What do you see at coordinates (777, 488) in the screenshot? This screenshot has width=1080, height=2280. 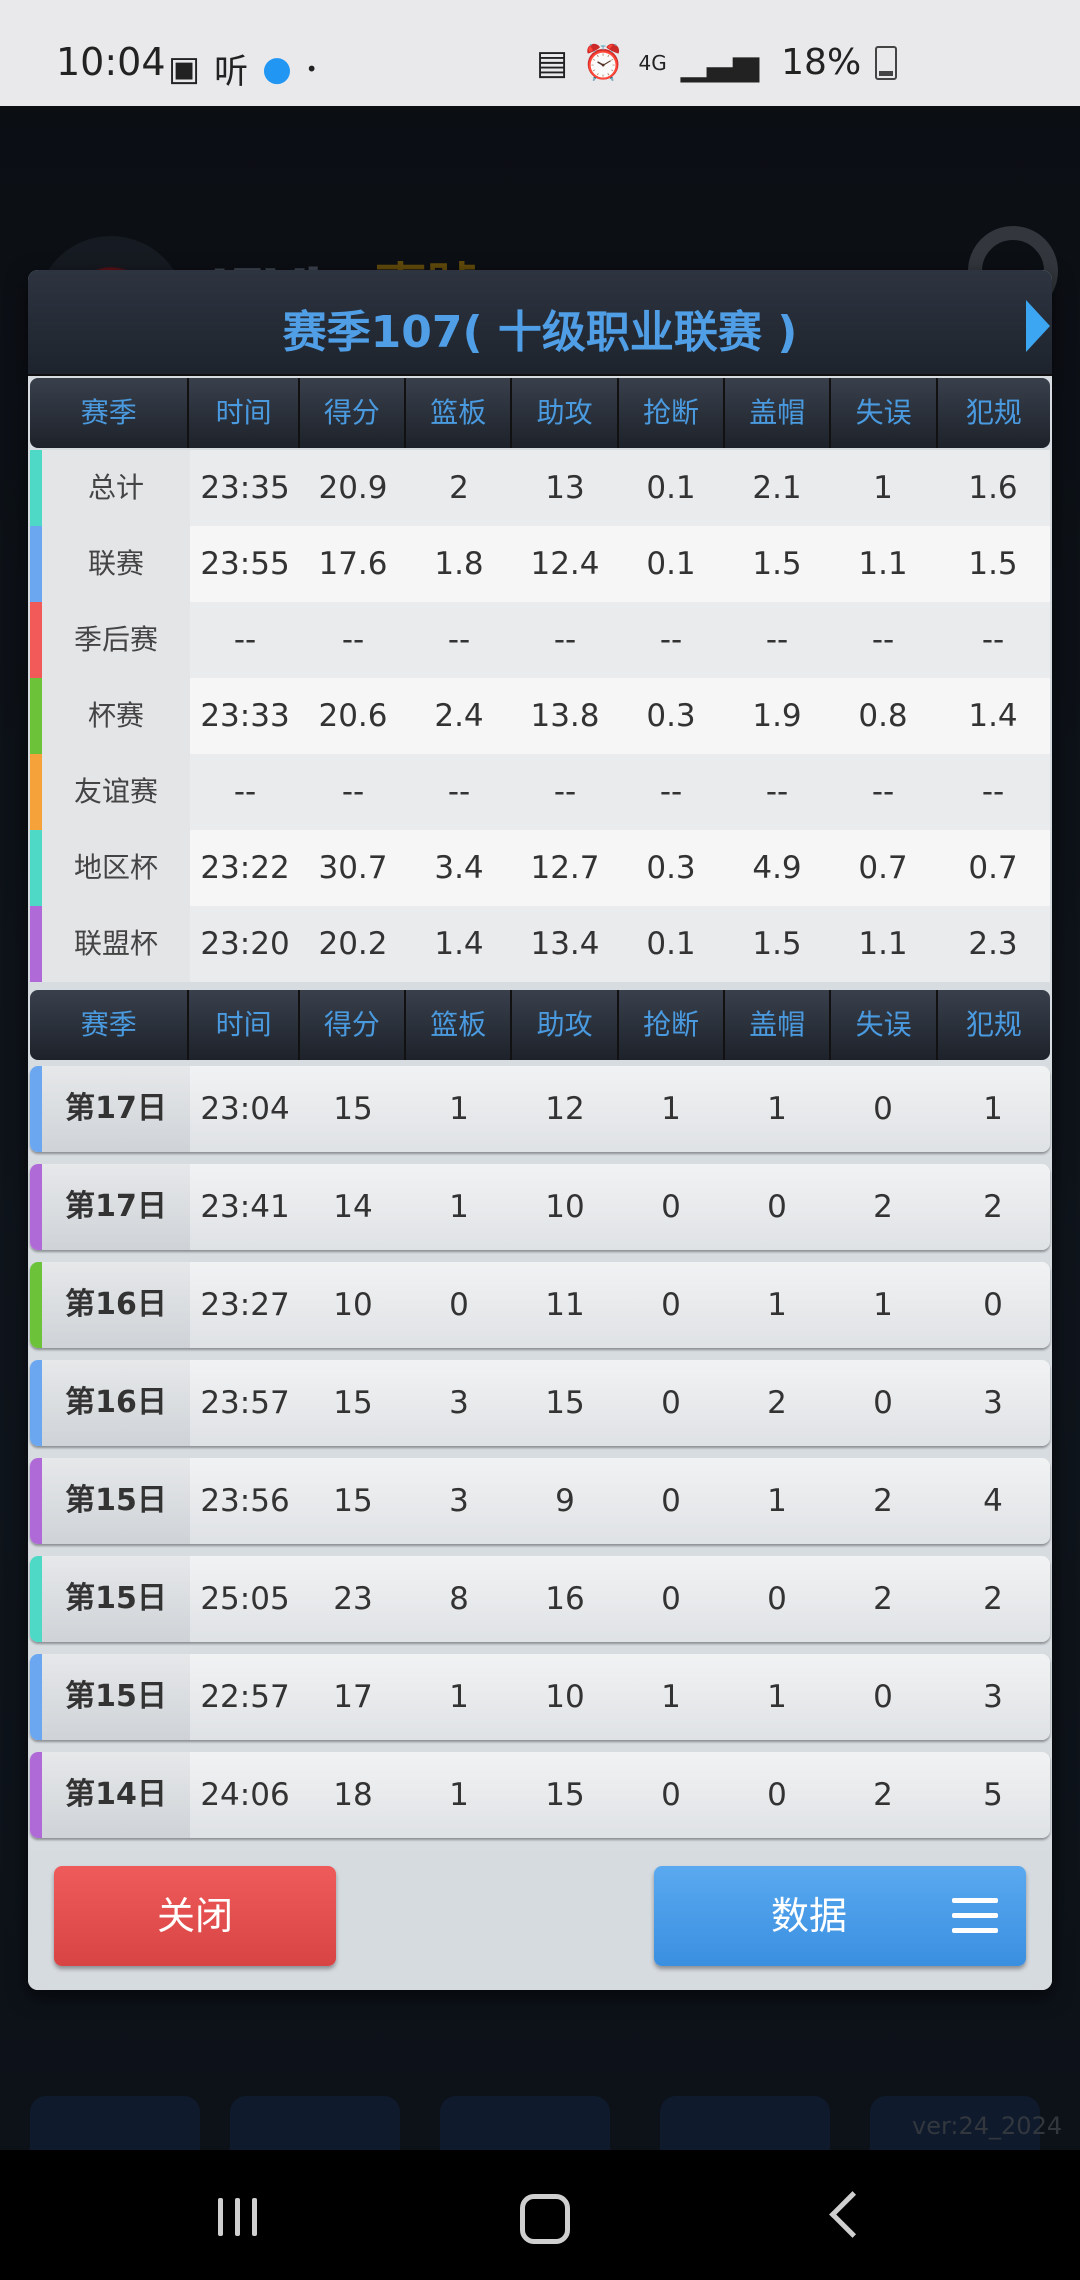 I see `stat-cell: 2.1` at bounding box center [777, 488].